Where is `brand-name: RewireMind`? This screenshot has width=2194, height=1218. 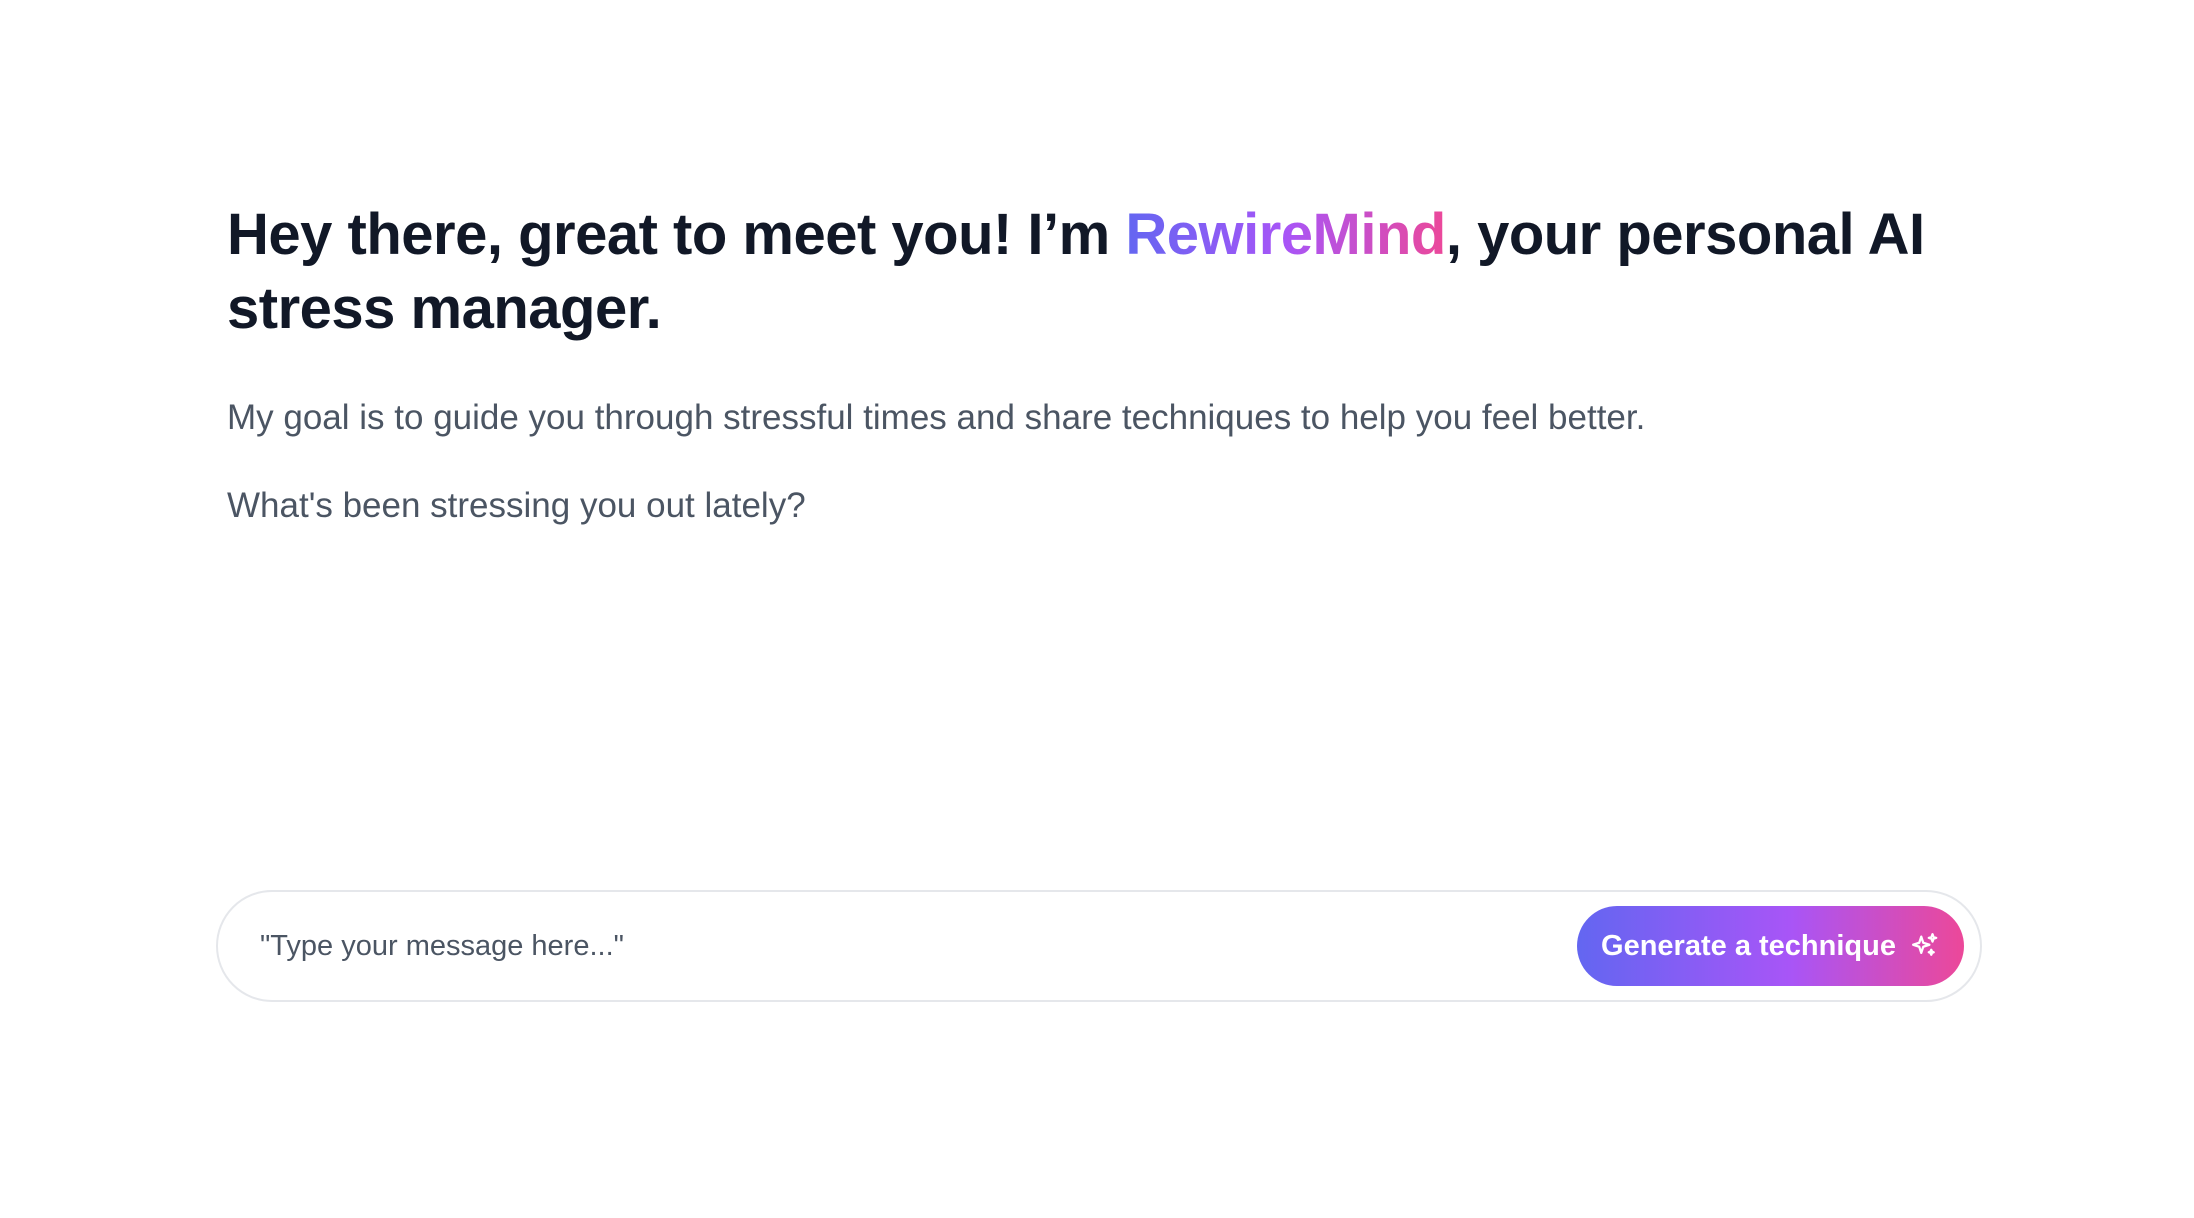
brand-name: RewireMind is located at coordinates (1285, 234).